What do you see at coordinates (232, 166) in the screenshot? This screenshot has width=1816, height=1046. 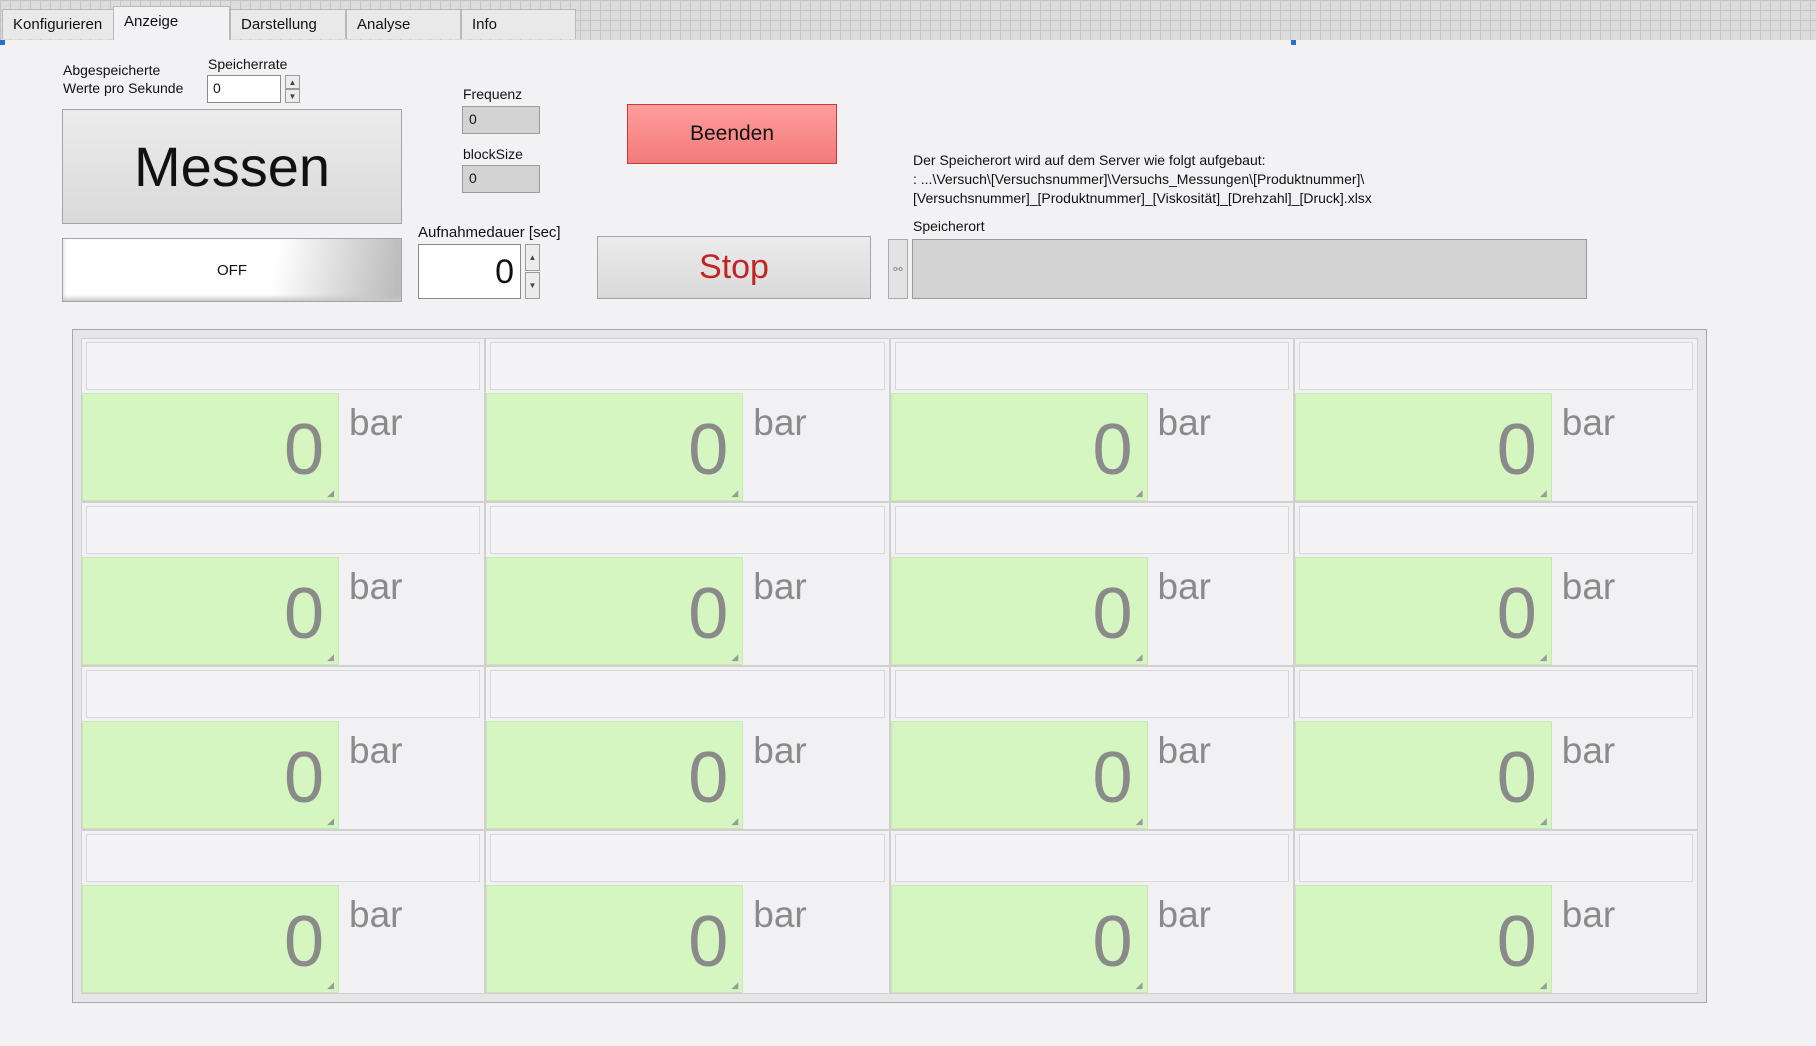 I see `messen-button: Messen` at bounding box center [232, 166].